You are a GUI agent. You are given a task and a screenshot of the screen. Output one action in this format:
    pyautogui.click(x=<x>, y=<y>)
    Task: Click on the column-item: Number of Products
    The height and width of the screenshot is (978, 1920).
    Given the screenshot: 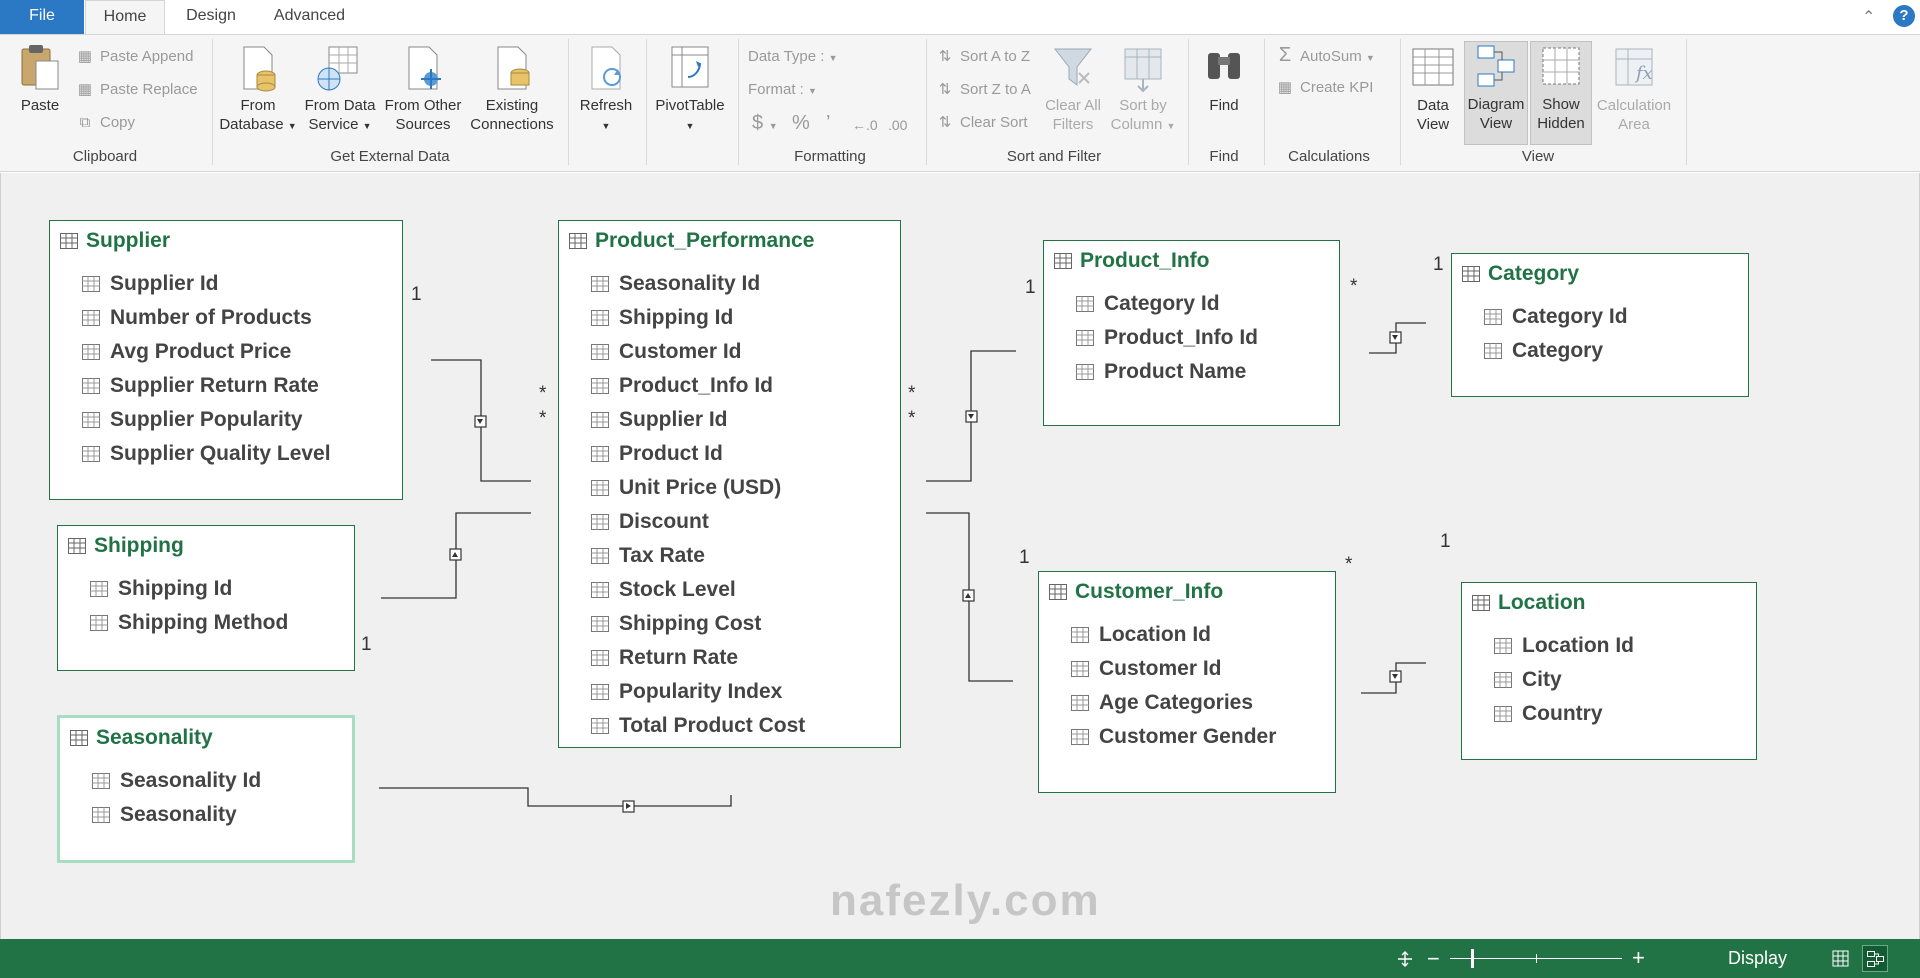 What is the action you would take?
    pyautogui.click(x=197, y=318)
    